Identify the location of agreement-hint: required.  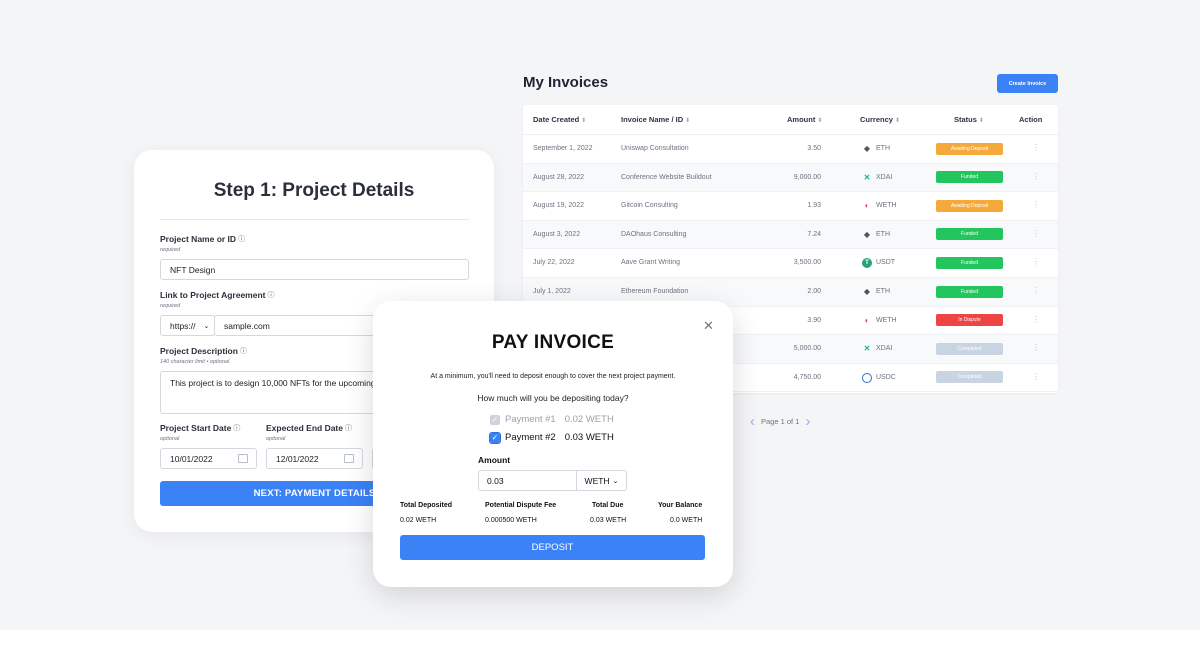
(170, 306).